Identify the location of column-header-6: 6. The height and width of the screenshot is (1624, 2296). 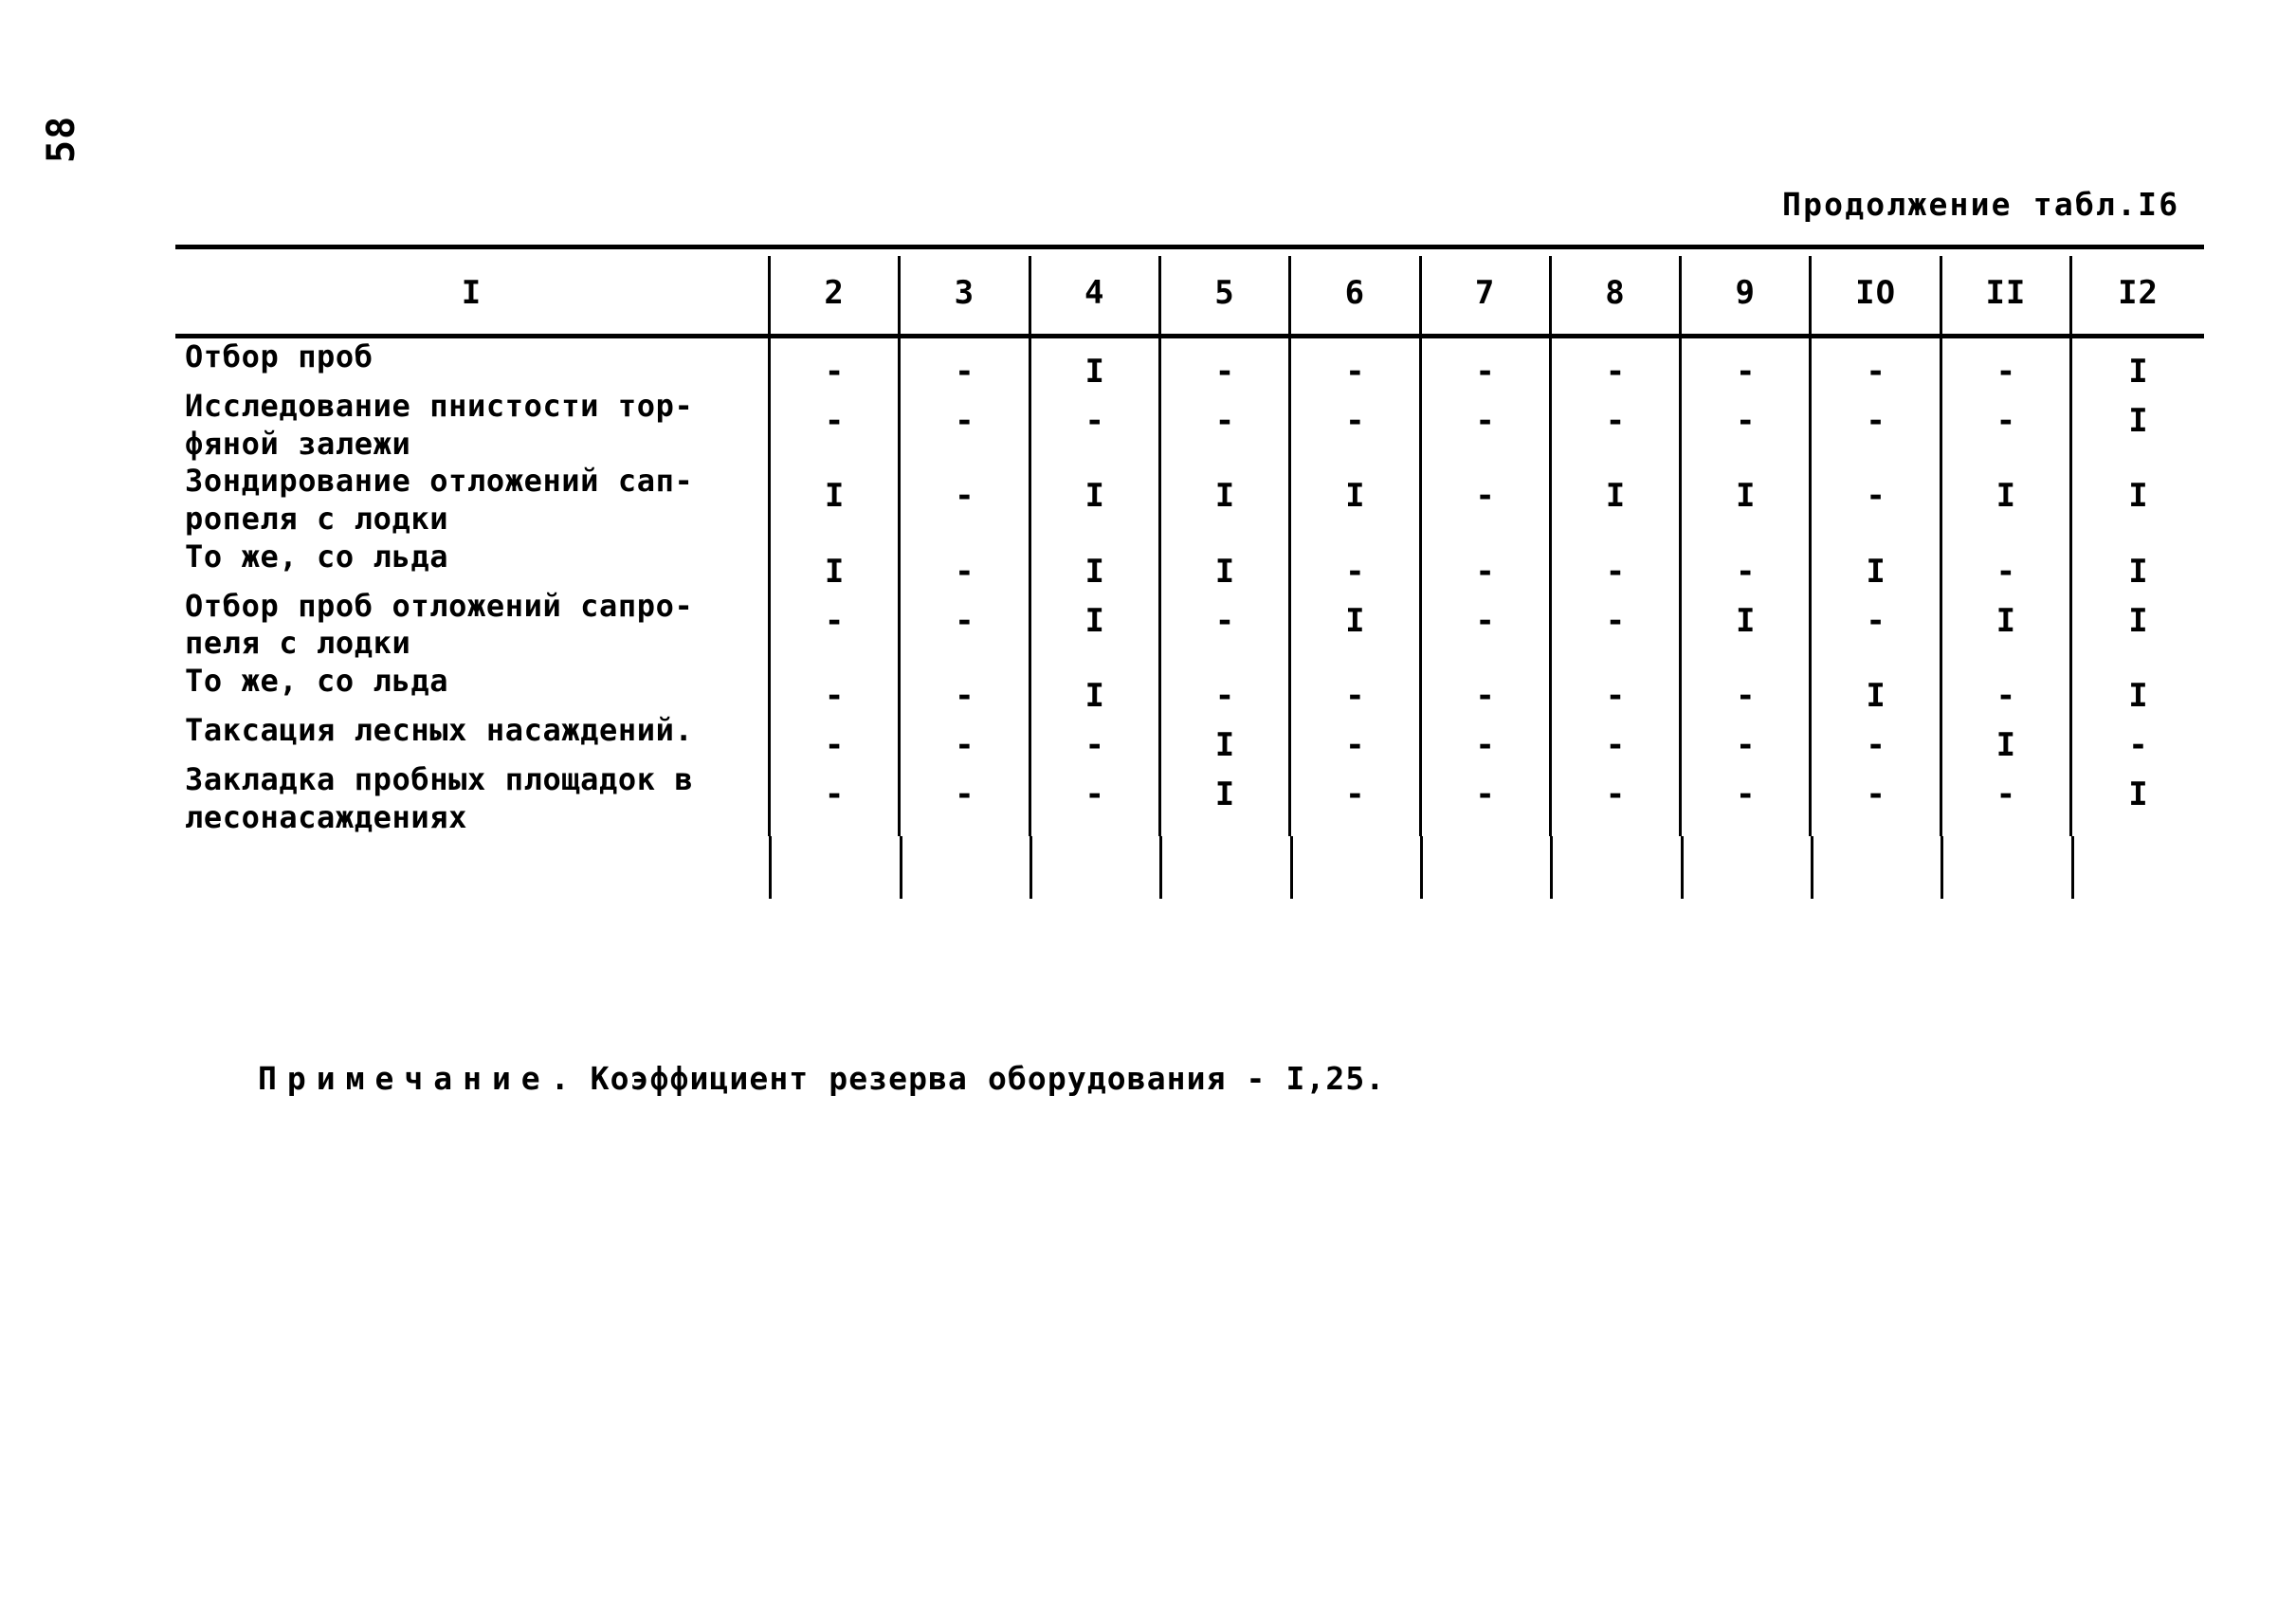
(1354, 297).